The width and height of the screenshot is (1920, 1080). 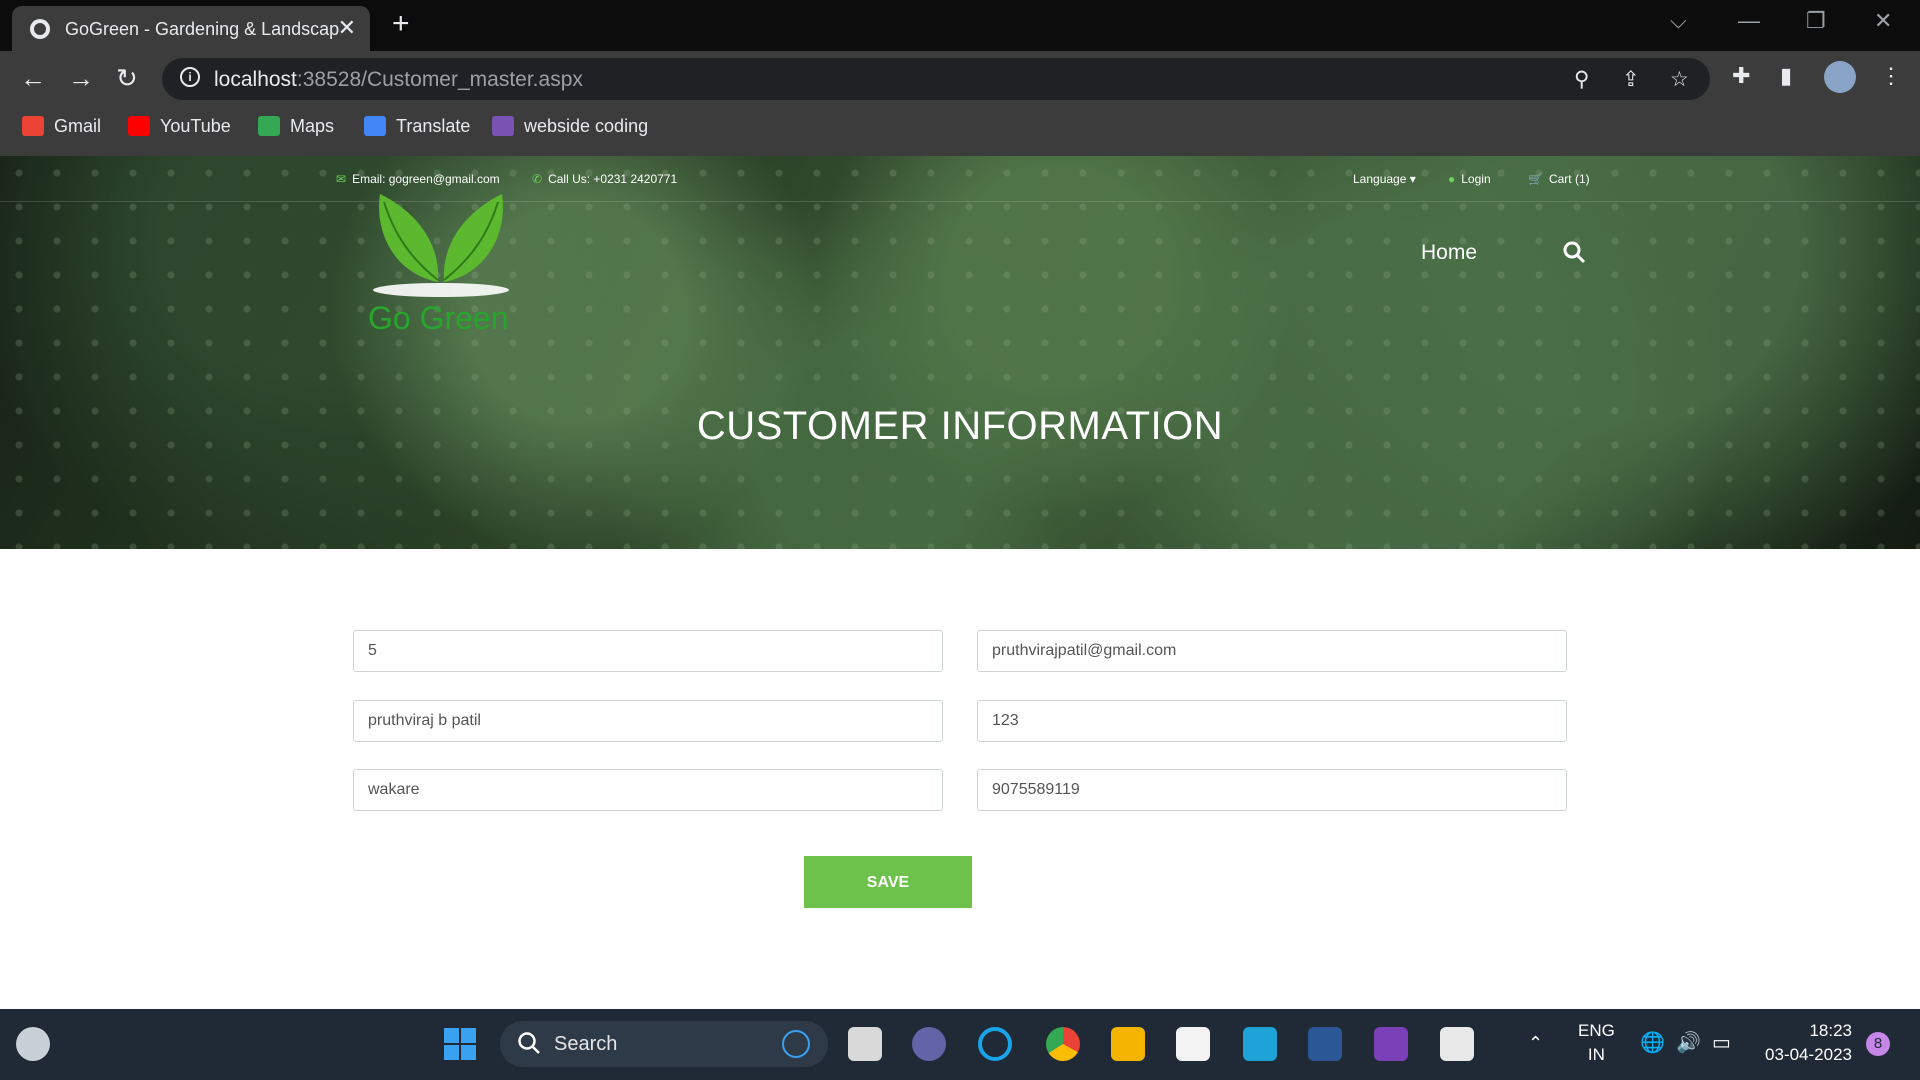 What do you see at coordinates (1449, 253) in the screenshot?
I see `nav-home-link: Home` at bounding box center [1449, 253].